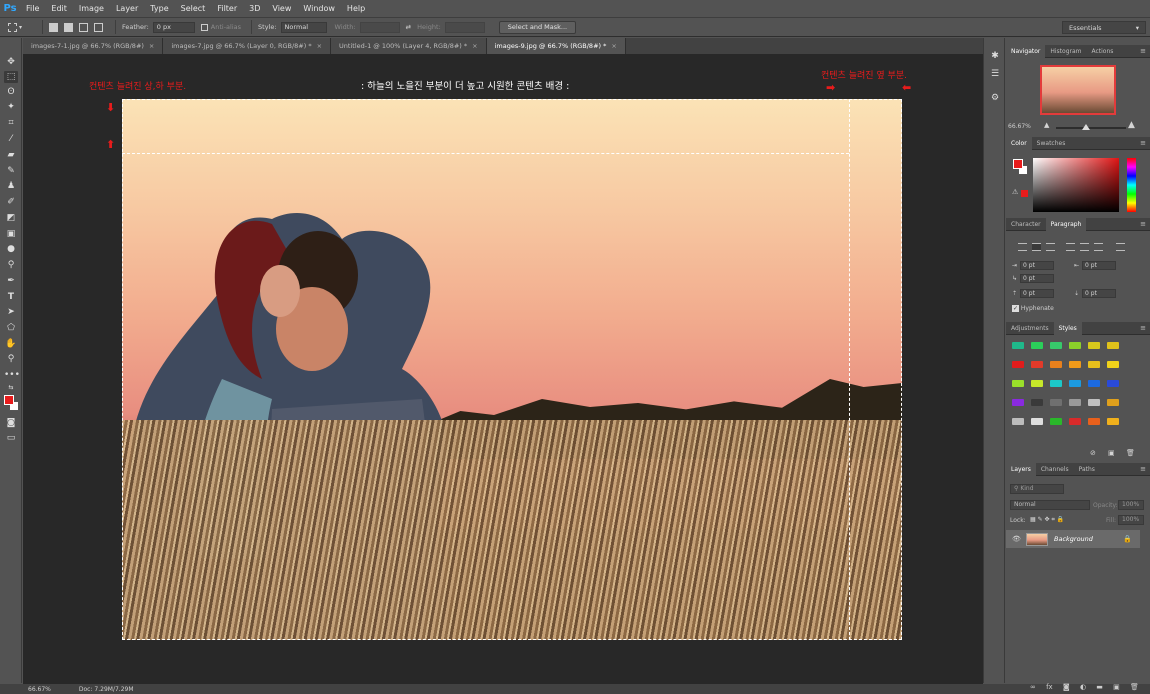  I want to click on color-picker-field, so click(1076, 185).